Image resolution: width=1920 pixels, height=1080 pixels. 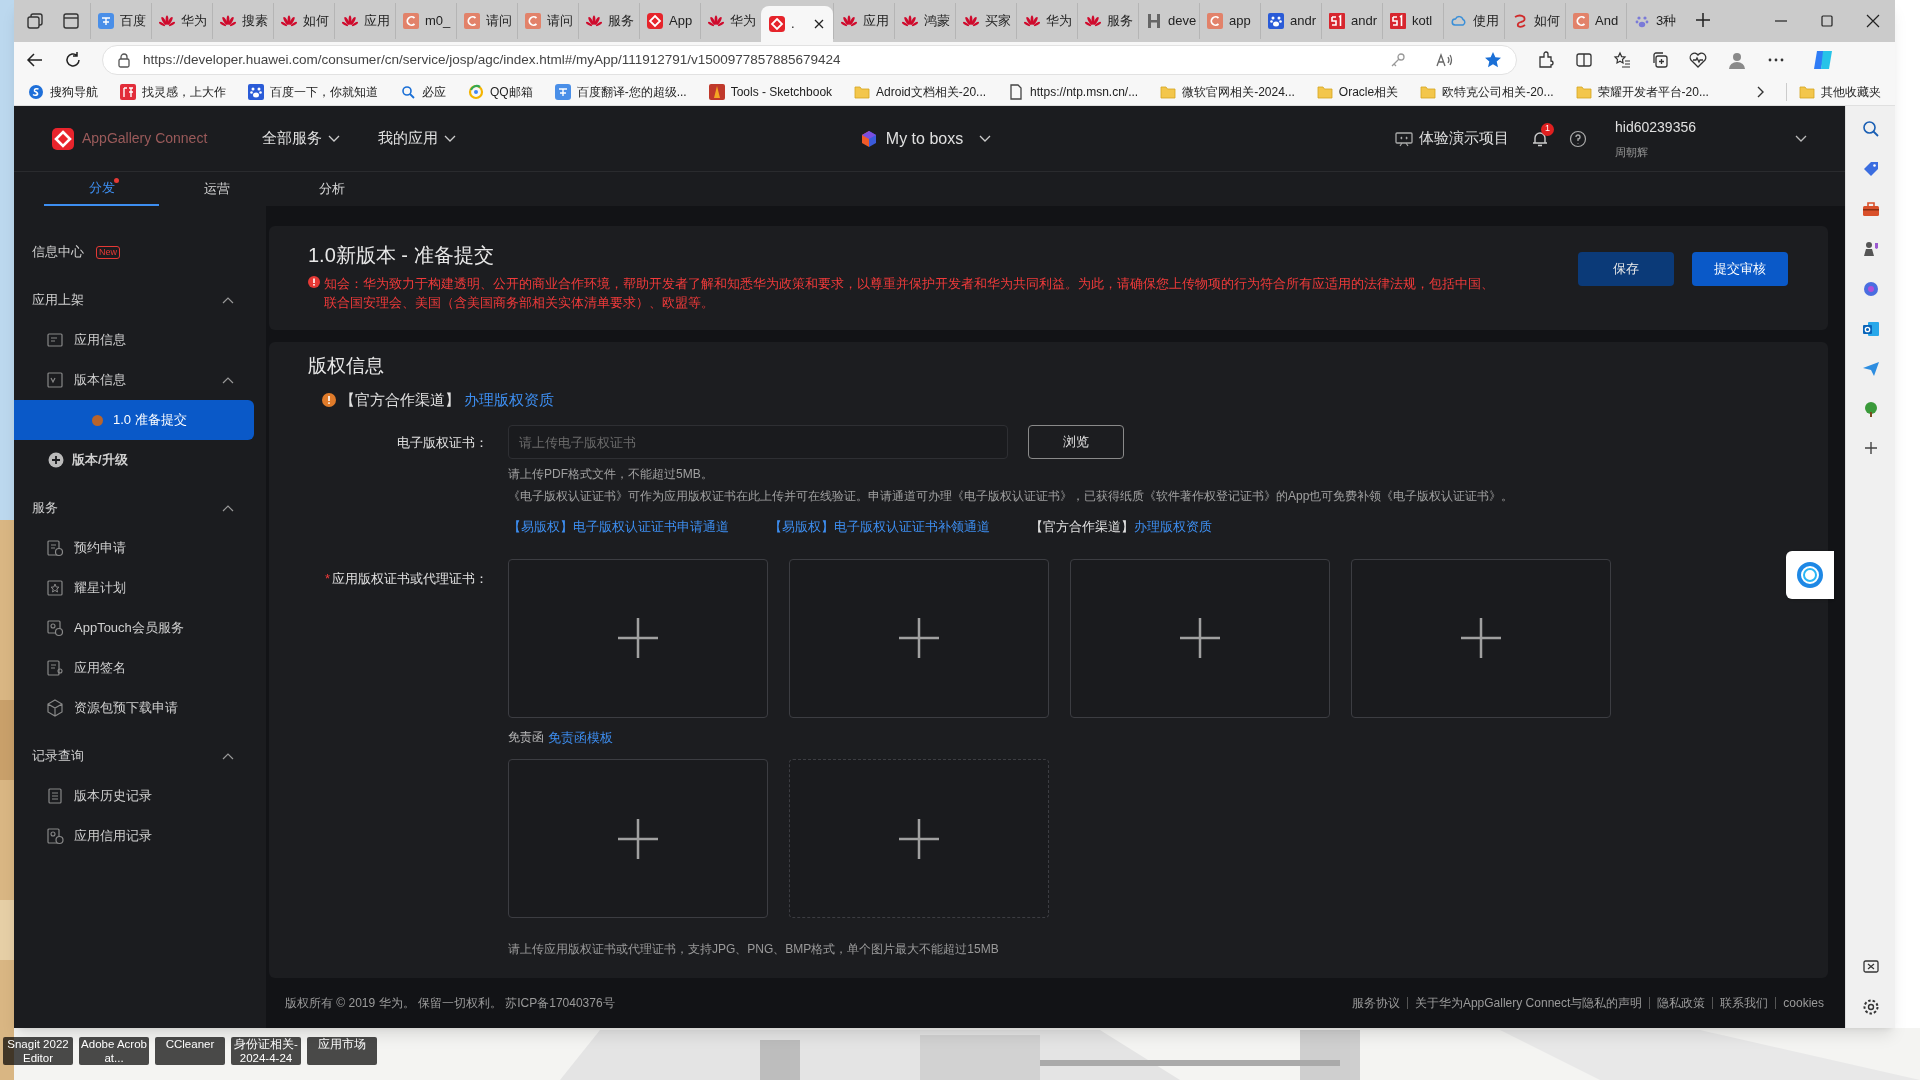 What do you see at coordinates (1445, 60) in the screenshot?
I see `read-aloud-icon` at bounding box center [1445, 60].